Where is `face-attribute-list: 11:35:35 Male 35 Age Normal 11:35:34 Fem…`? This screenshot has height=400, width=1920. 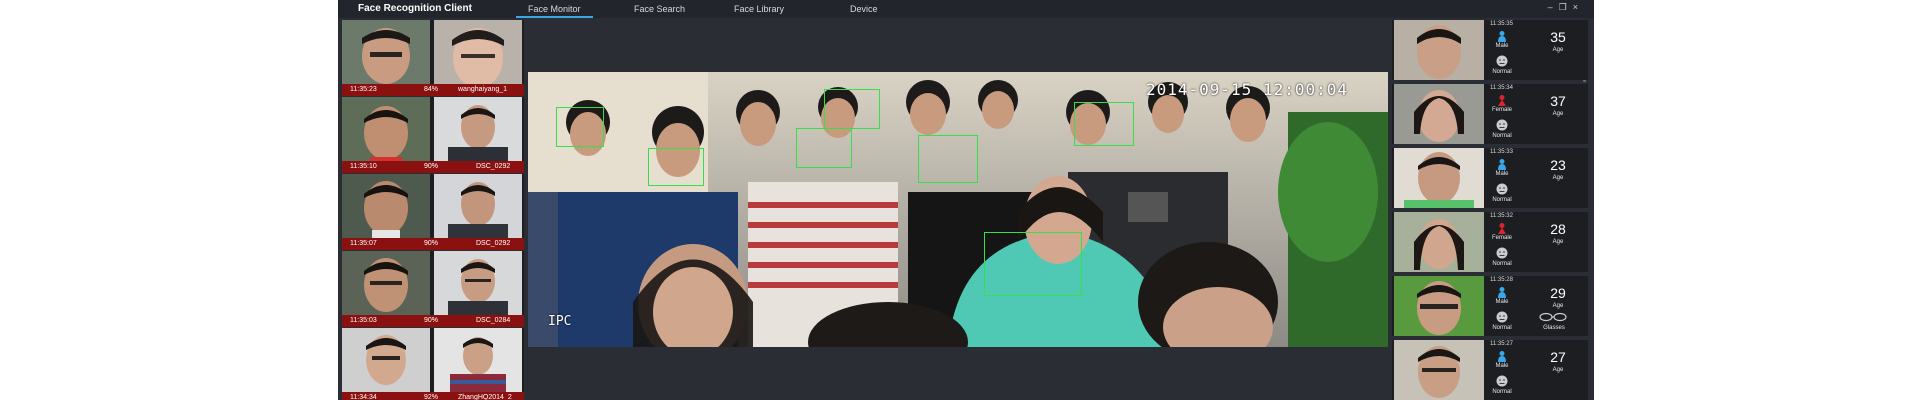
face-attribute-list: 11:35:35 Male 35 Age Normal 11:35:34 Fem… is located at coordinates (1490, 210).